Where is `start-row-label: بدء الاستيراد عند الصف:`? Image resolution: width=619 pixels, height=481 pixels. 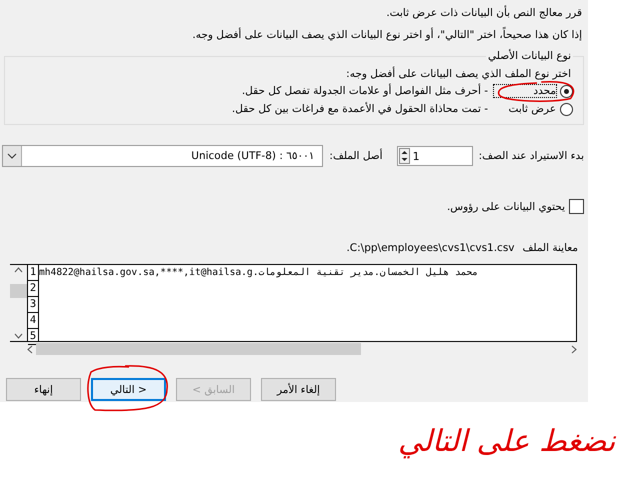
start-row-label: بدء الاستيراد عند الصف: is located at coordinates (531, 156).